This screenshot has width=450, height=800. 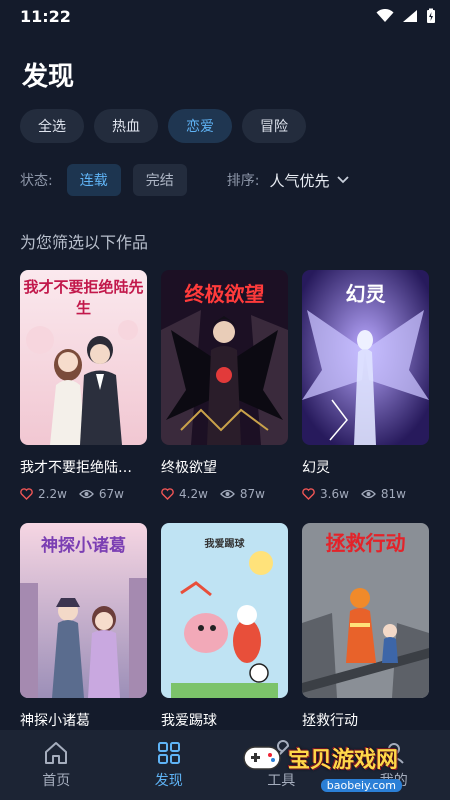 What do you see at coordinates (52, 126) in the screenshot?
I see `tag-all: 全选` at bounding box center [52, 126].